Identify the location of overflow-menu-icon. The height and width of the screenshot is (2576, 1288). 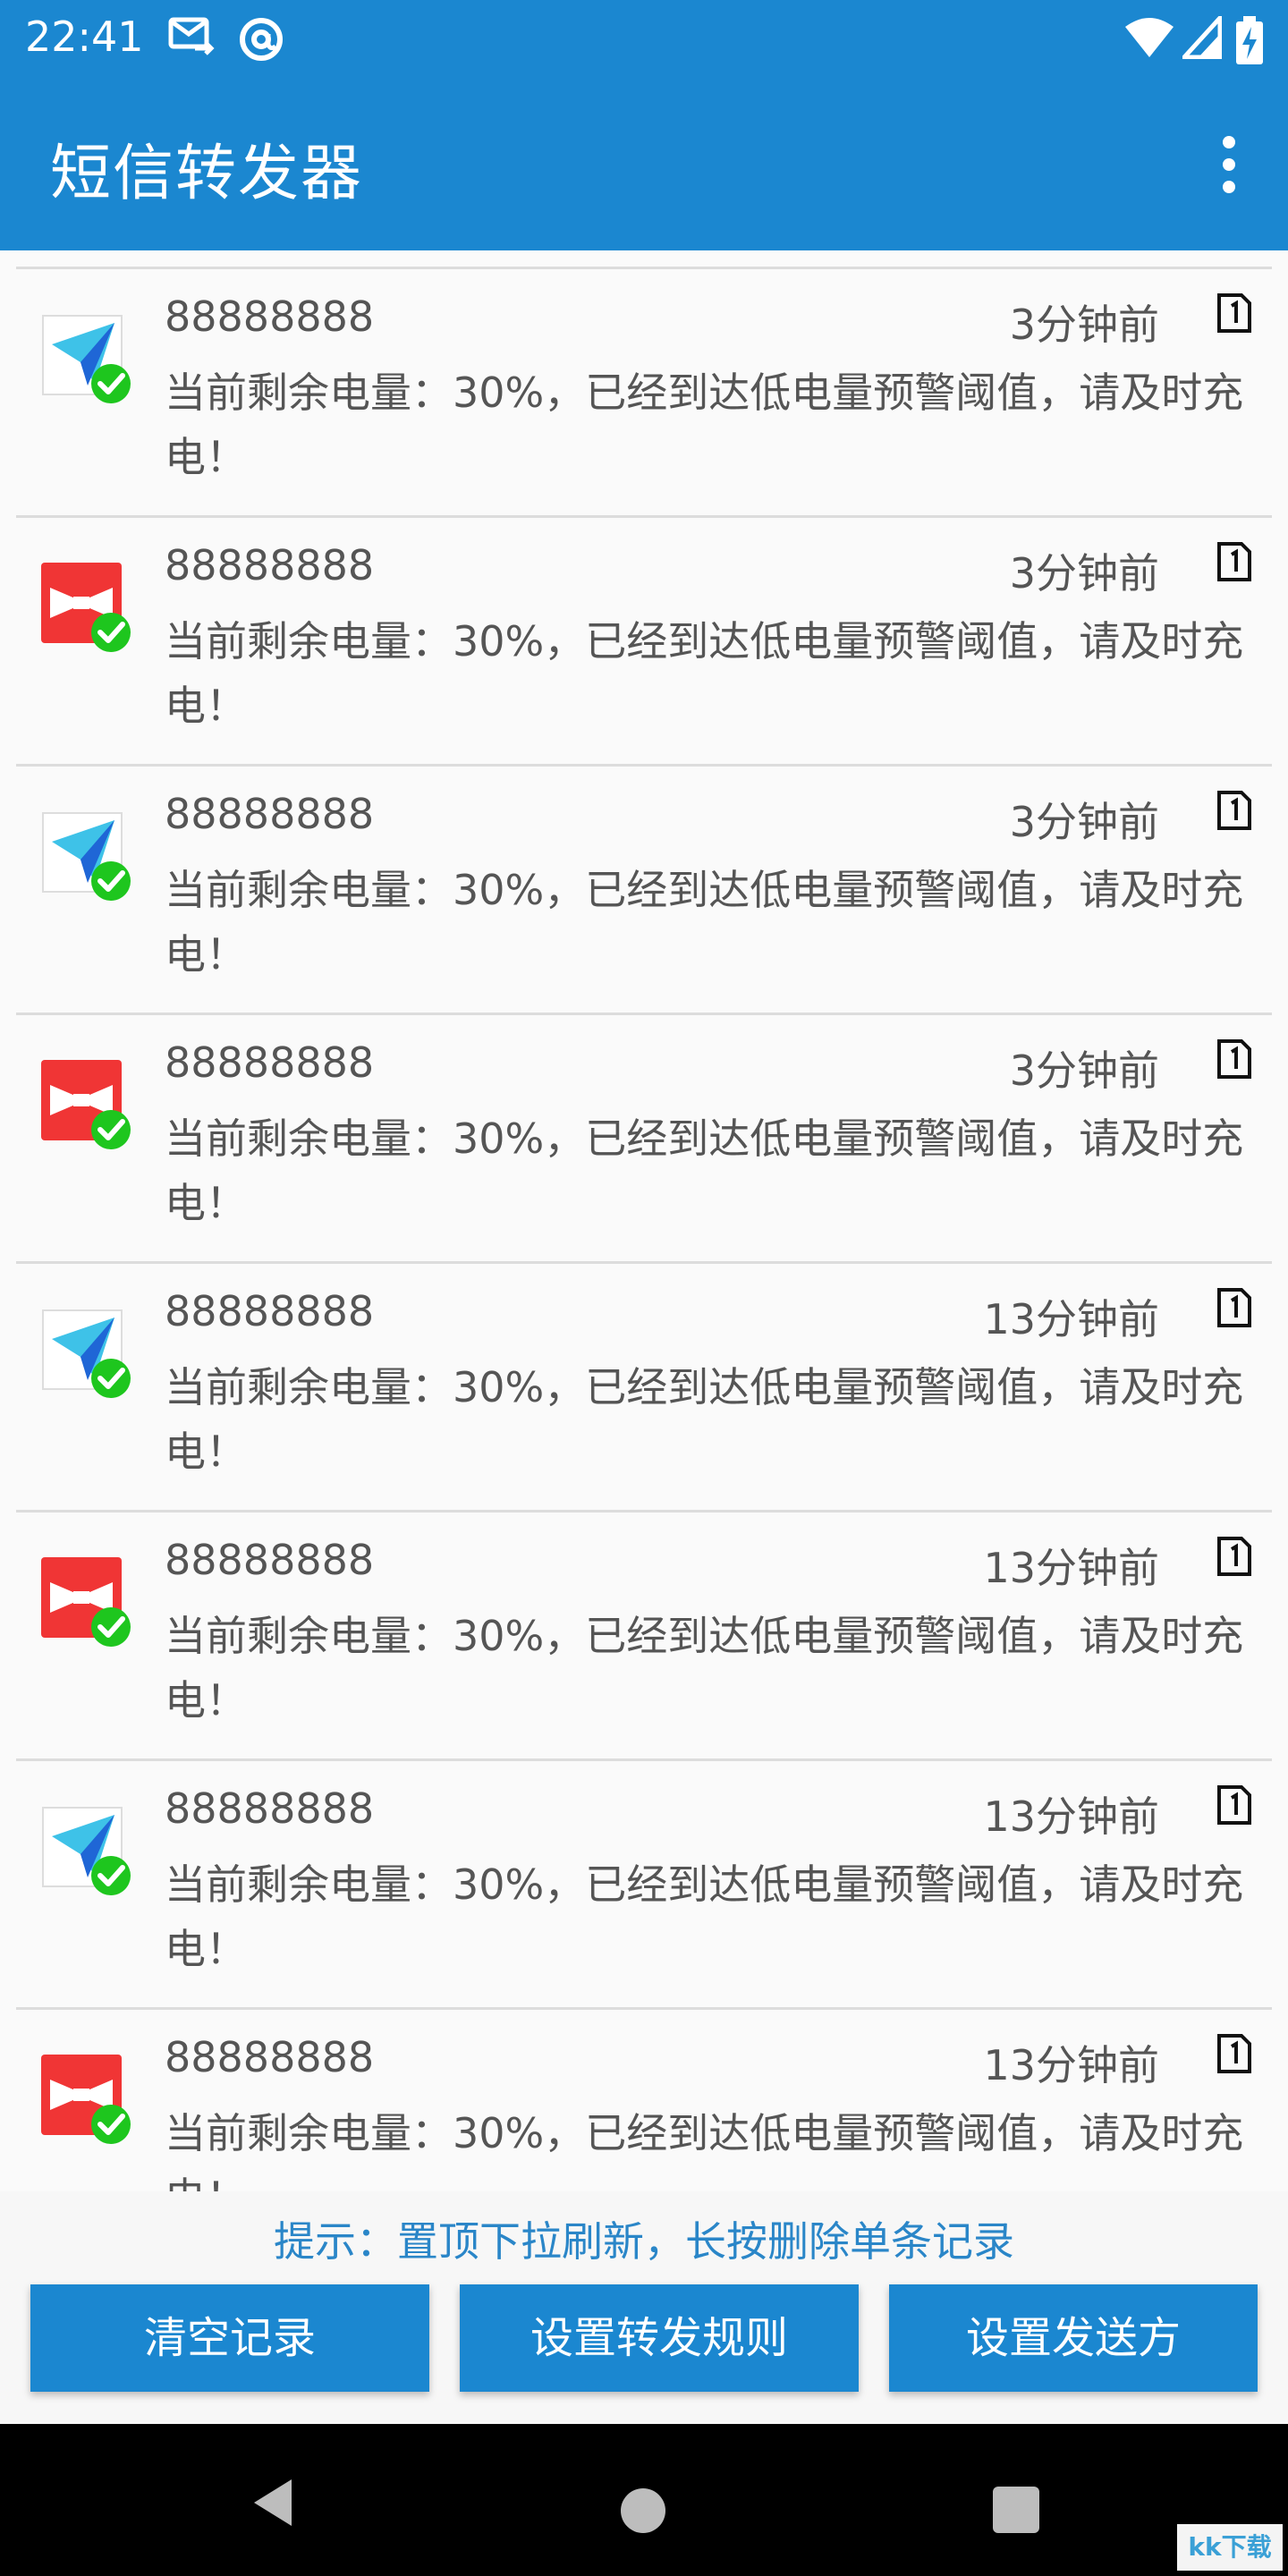
(1229, 165).